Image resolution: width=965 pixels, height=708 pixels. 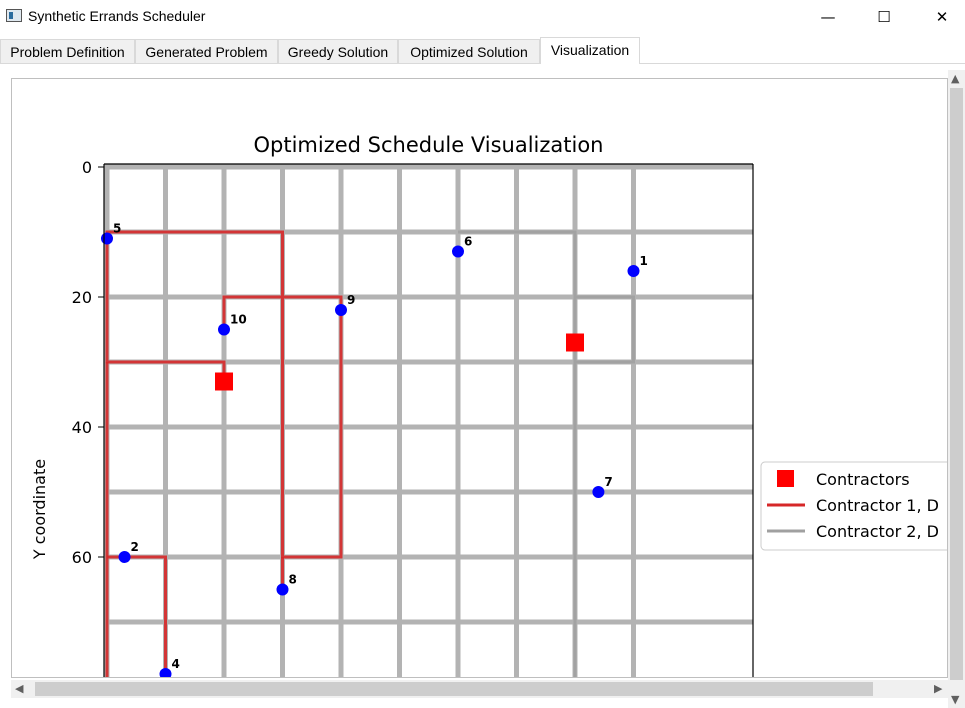 What do you see at coordinates (785, 478) in the screenshot?
I see `legend-swatch-contractors` at bounding box center [785, 478].